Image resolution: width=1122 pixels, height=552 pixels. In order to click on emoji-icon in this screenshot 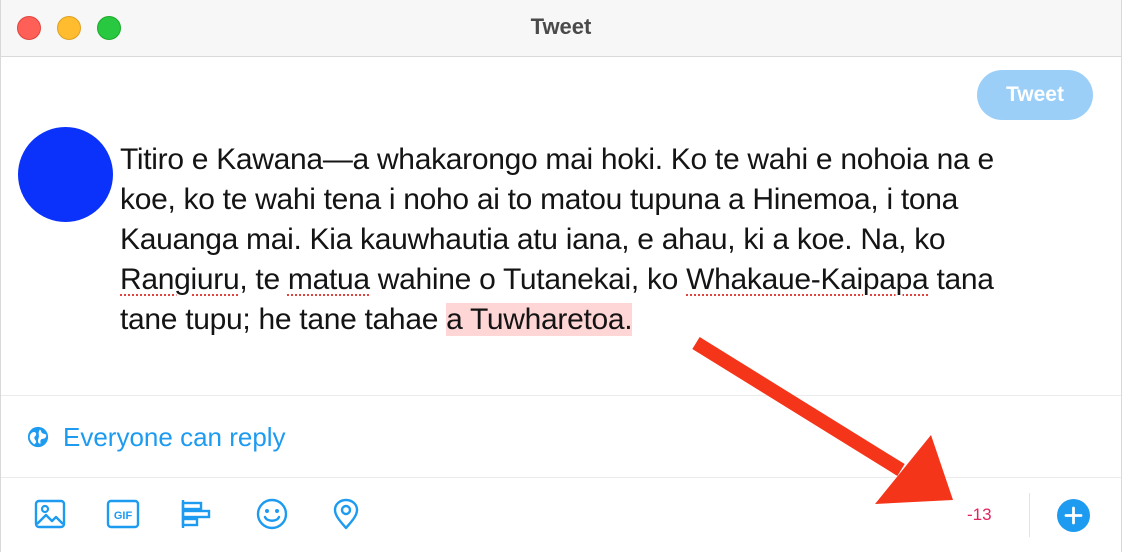, I will do `click(272, 514)`.